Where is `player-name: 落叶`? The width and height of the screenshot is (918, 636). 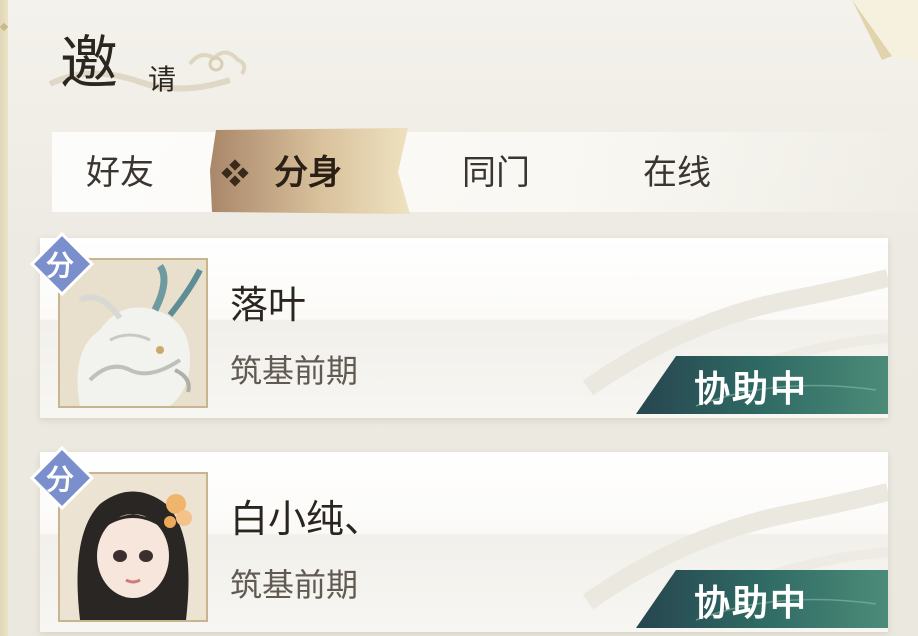
player-name: 落叶 is located at coordinates (268, 305).